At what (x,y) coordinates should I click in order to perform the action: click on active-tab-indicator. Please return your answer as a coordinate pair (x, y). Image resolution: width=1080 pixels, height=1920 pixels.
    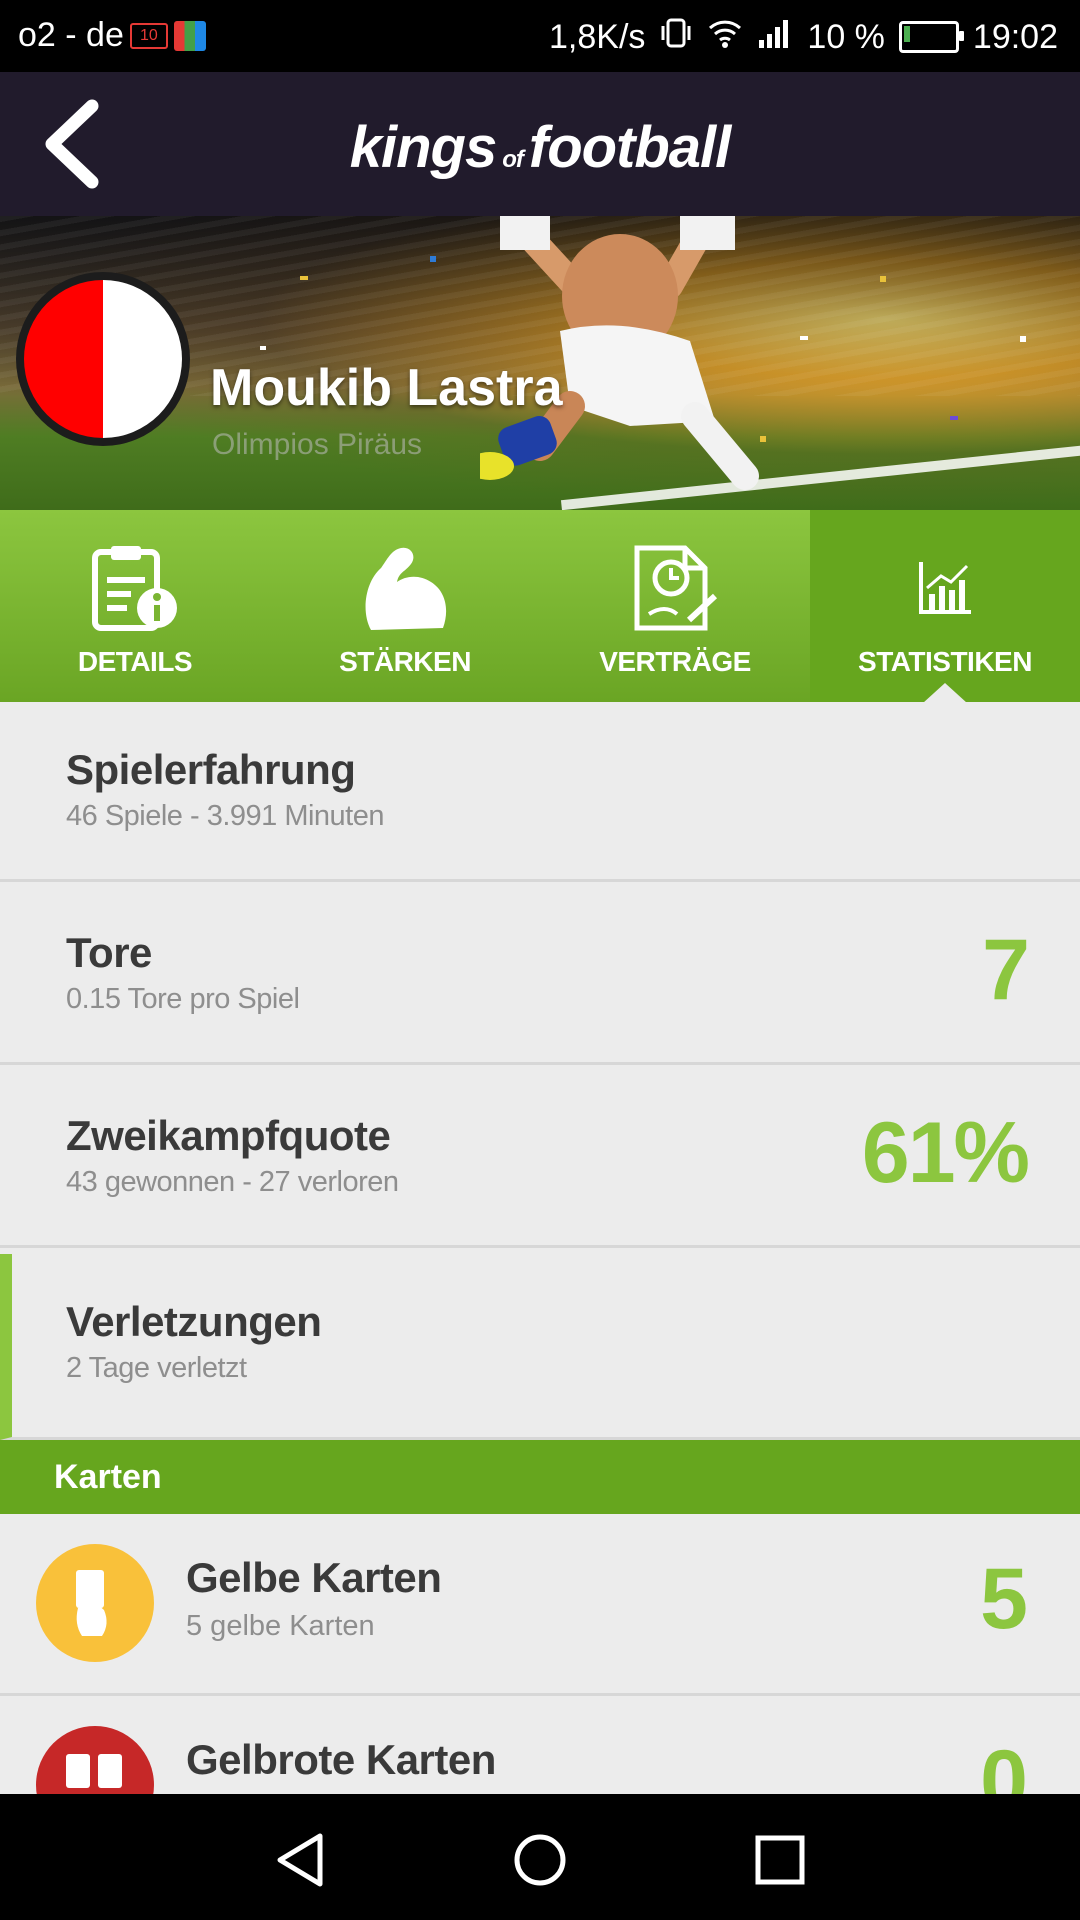
    Looking at the image, I should click on (945, 693).